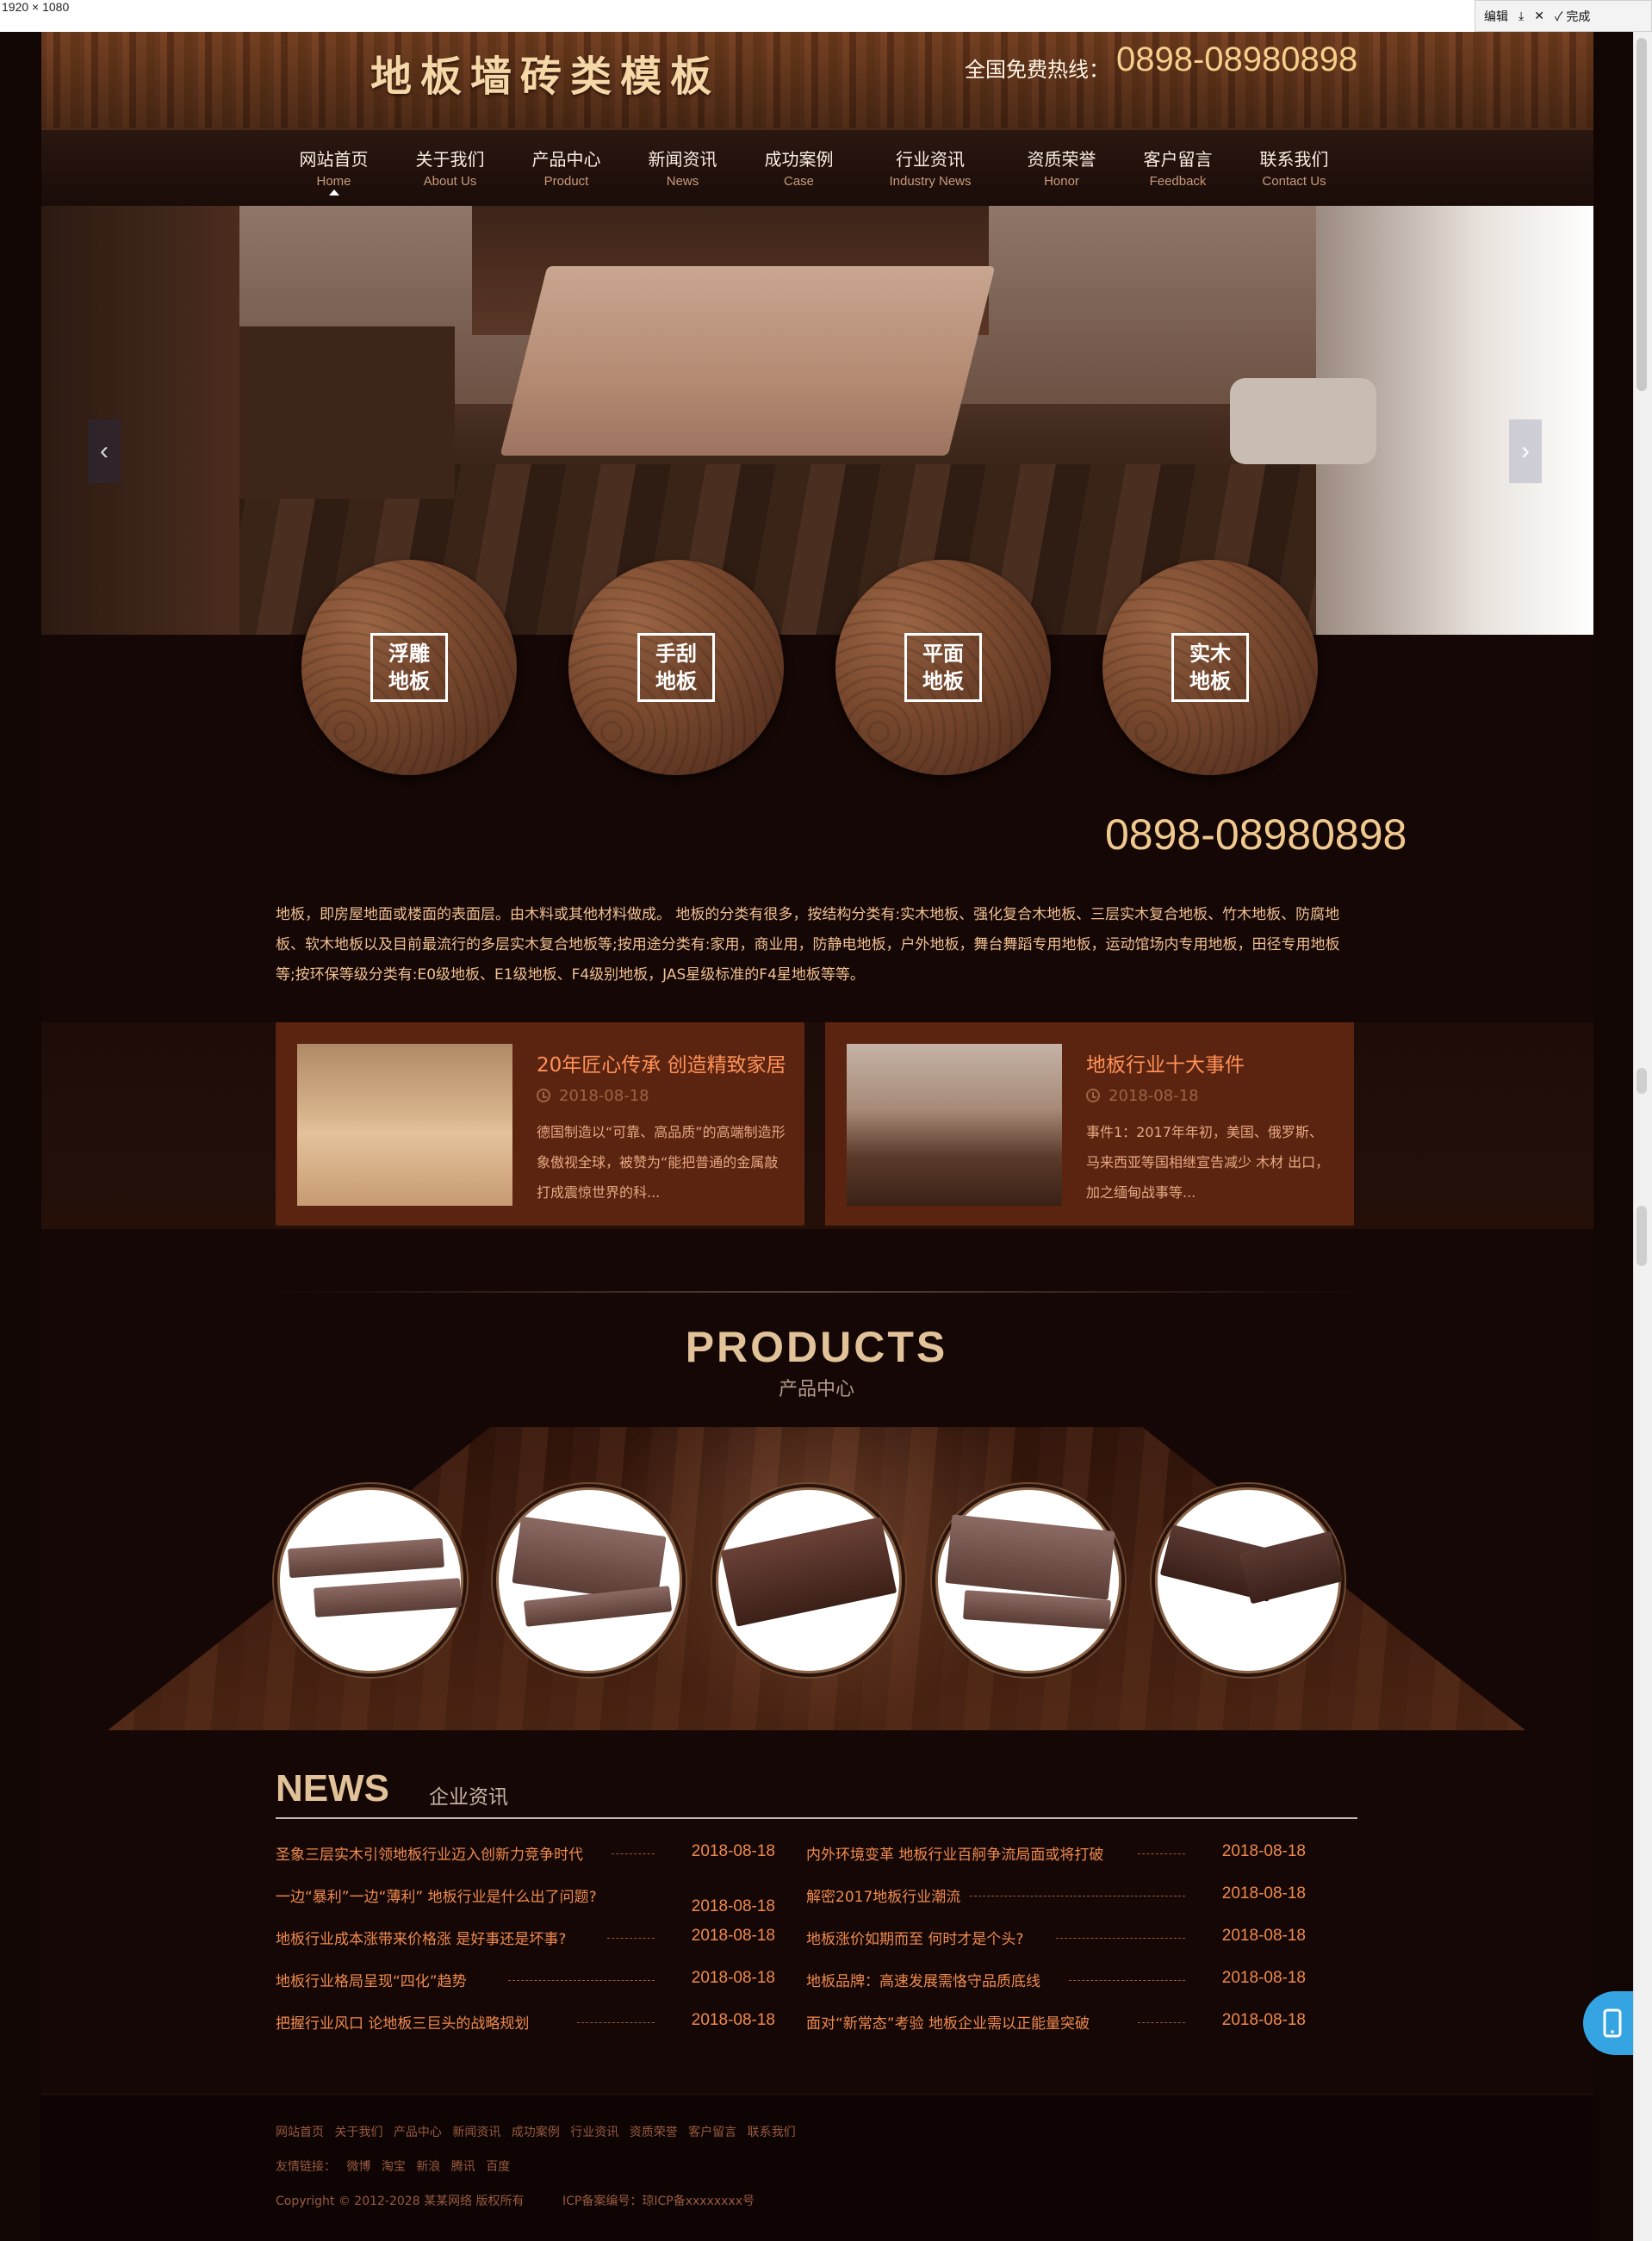 The width and height of the screenshot is (1652, 2241). I want to click on download-icon: ⤓, so click(1521, 16).